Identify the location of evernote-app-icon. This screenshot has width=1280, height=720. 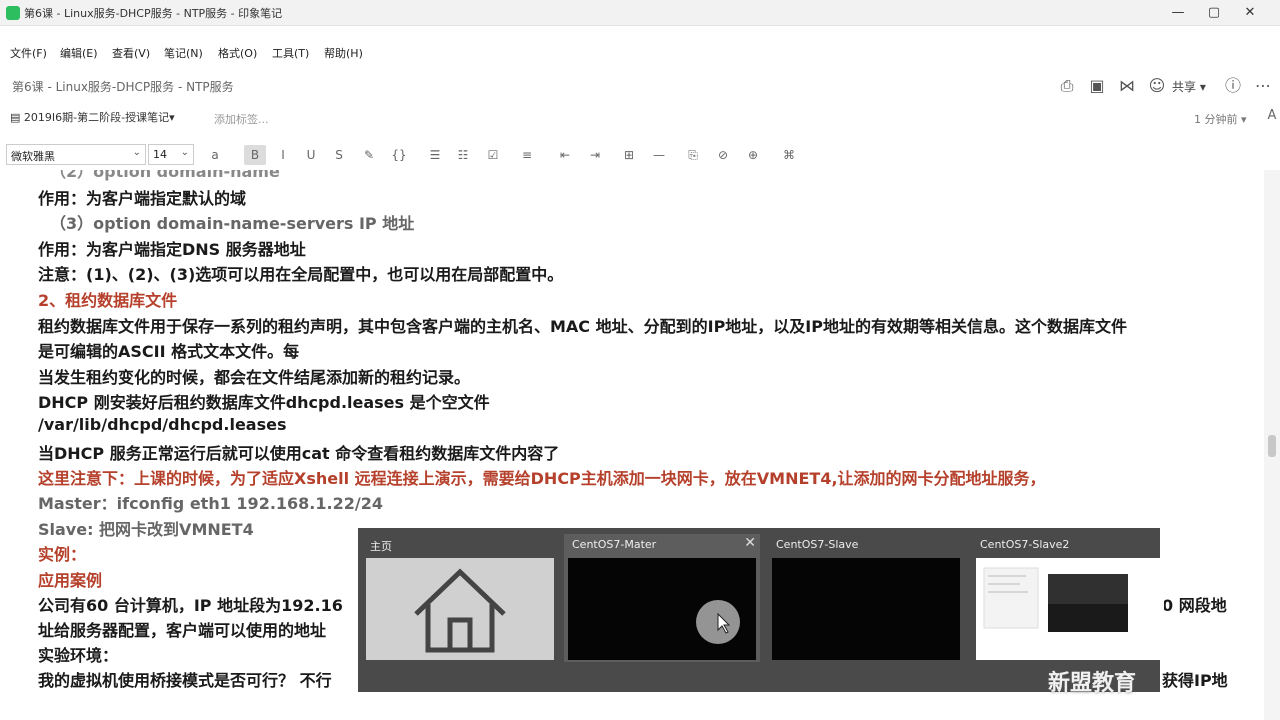
(13, 13).